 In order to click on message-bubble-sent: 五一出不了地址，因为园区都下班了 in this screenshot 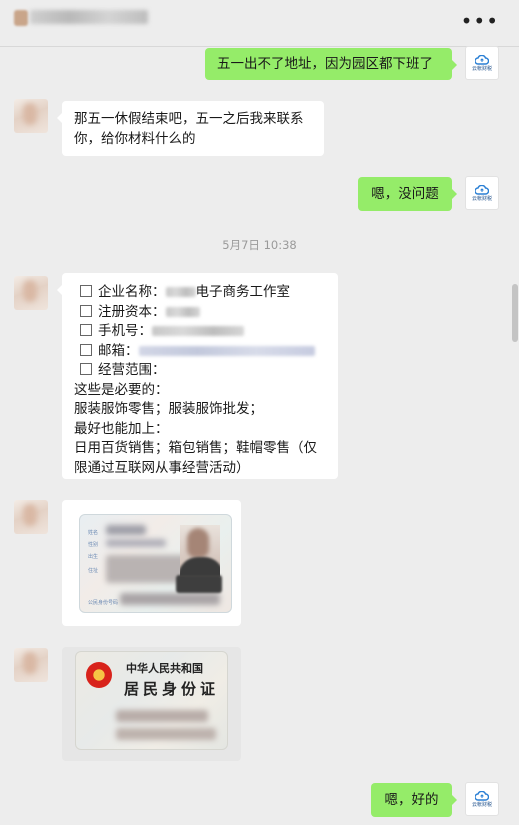, I will do `click(331, 64)`.